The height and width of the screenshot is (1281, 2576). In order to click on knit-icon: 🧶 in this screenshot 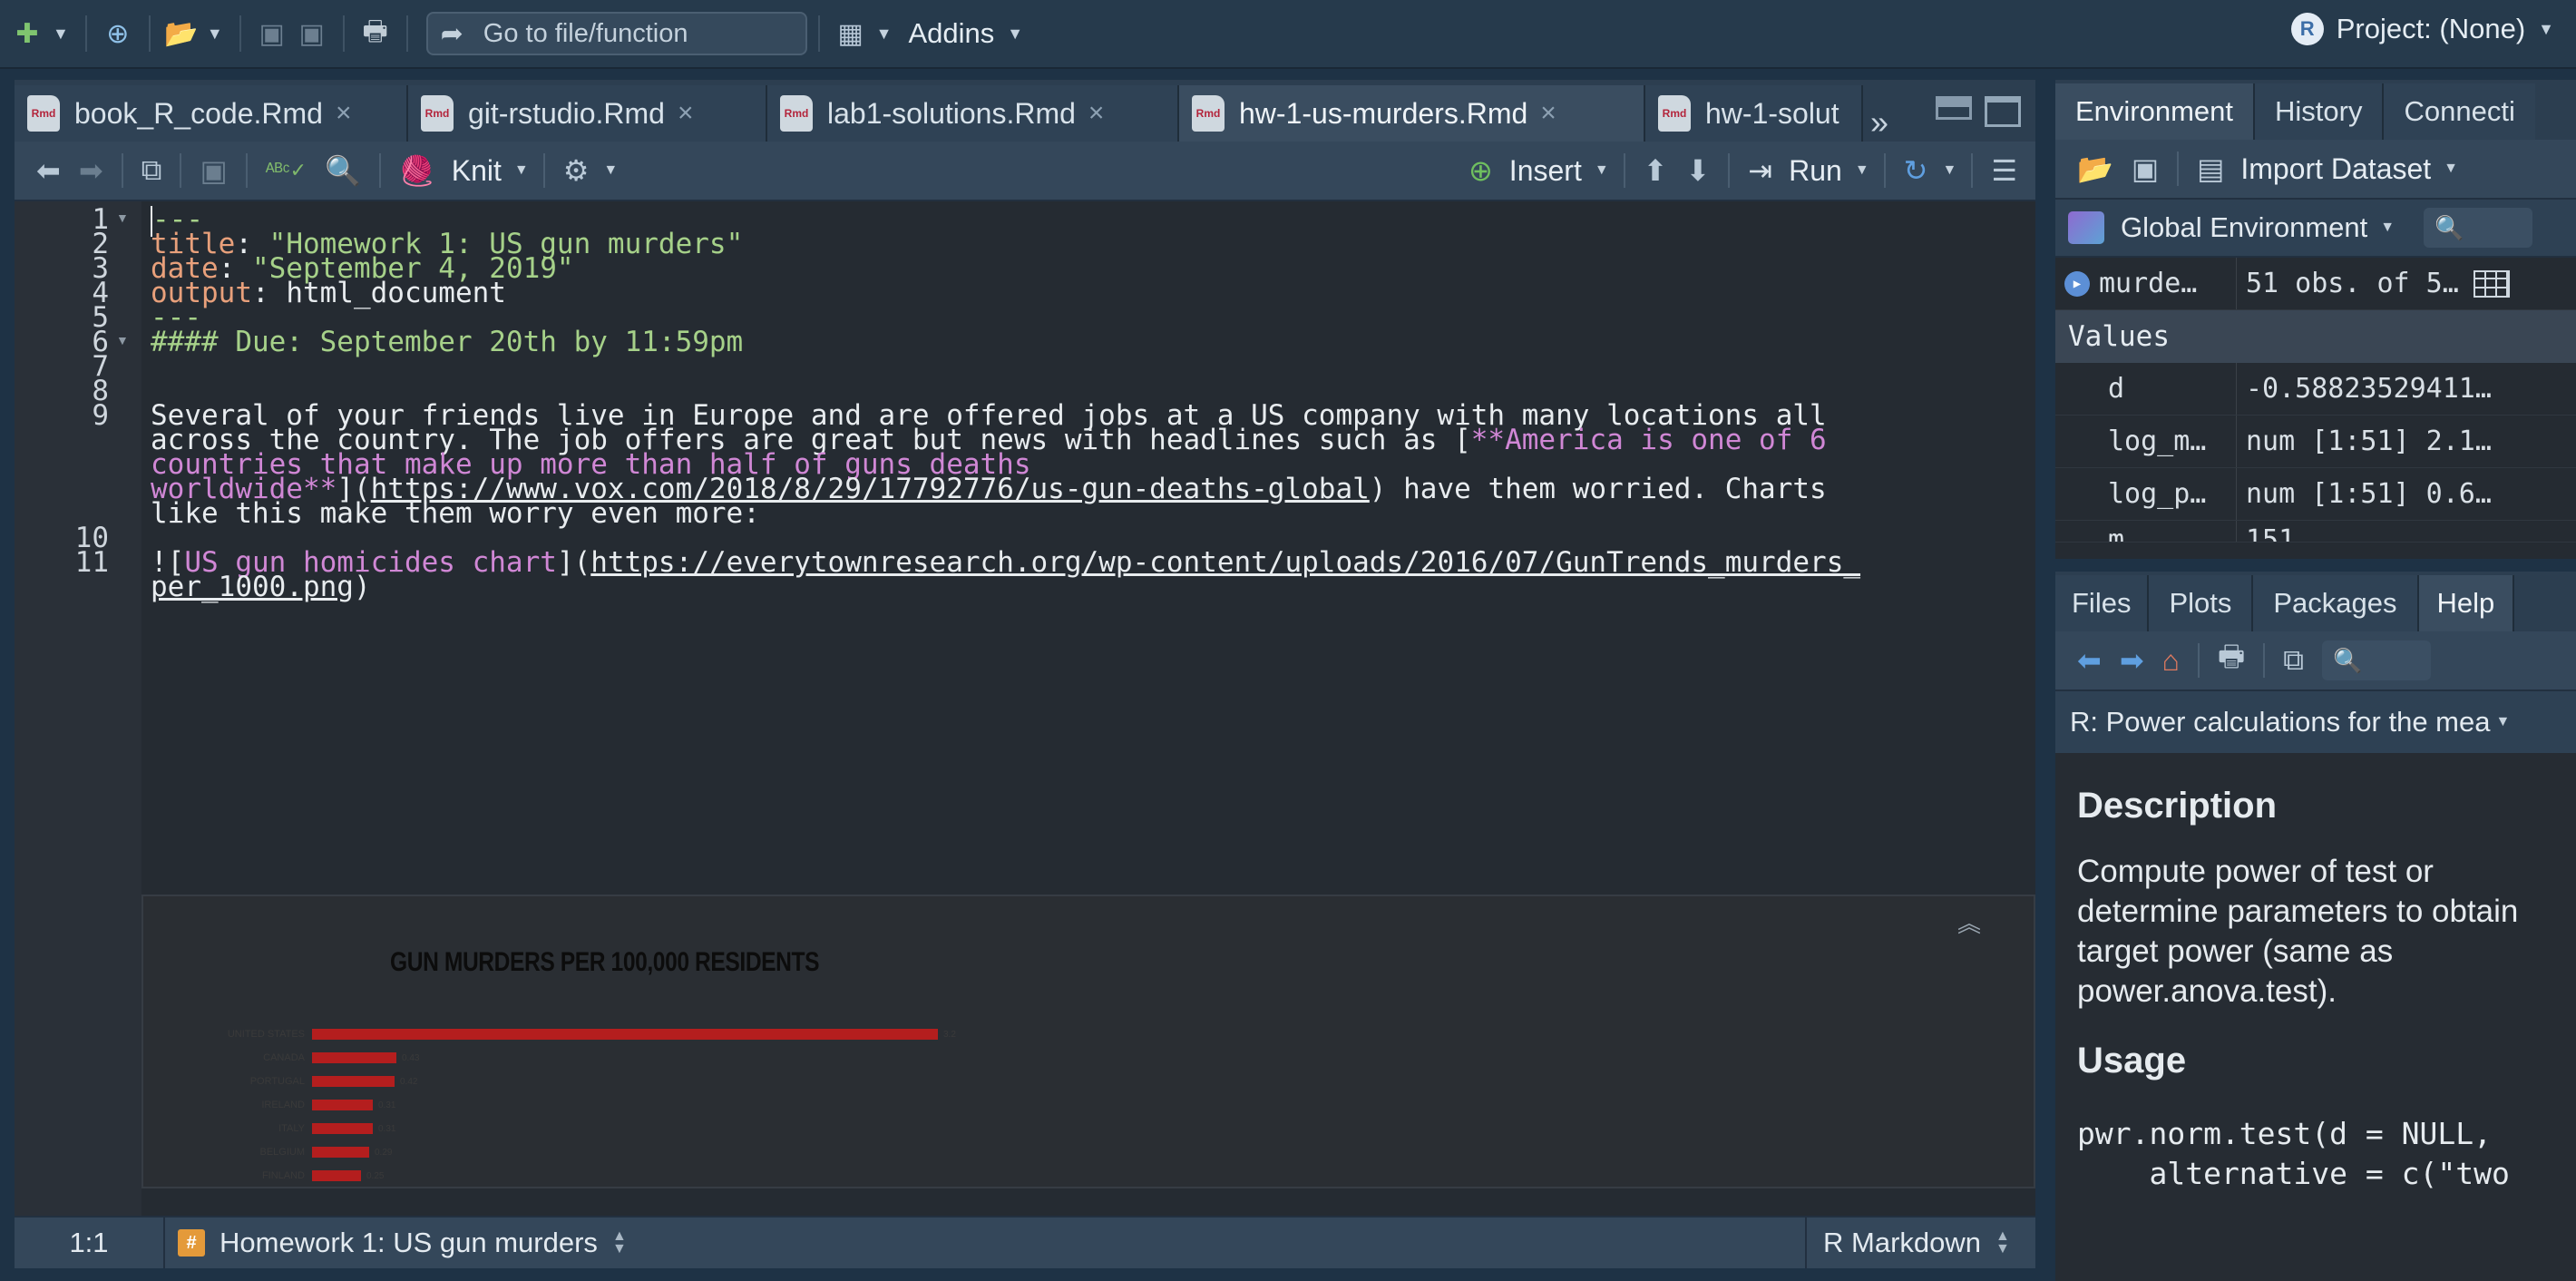, I will do `click(417, 170)`.